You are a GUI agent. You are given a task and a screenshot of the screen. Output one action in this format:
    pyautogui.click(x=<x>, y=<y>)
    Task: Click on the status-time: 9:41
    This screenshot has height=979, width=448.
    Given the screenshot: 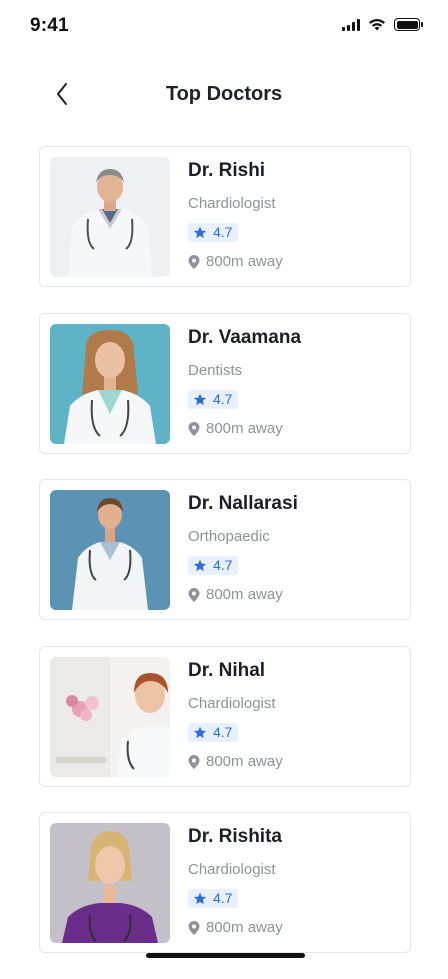 What is the action you would take?
    pyautogui.click(x=49, y=25)
    